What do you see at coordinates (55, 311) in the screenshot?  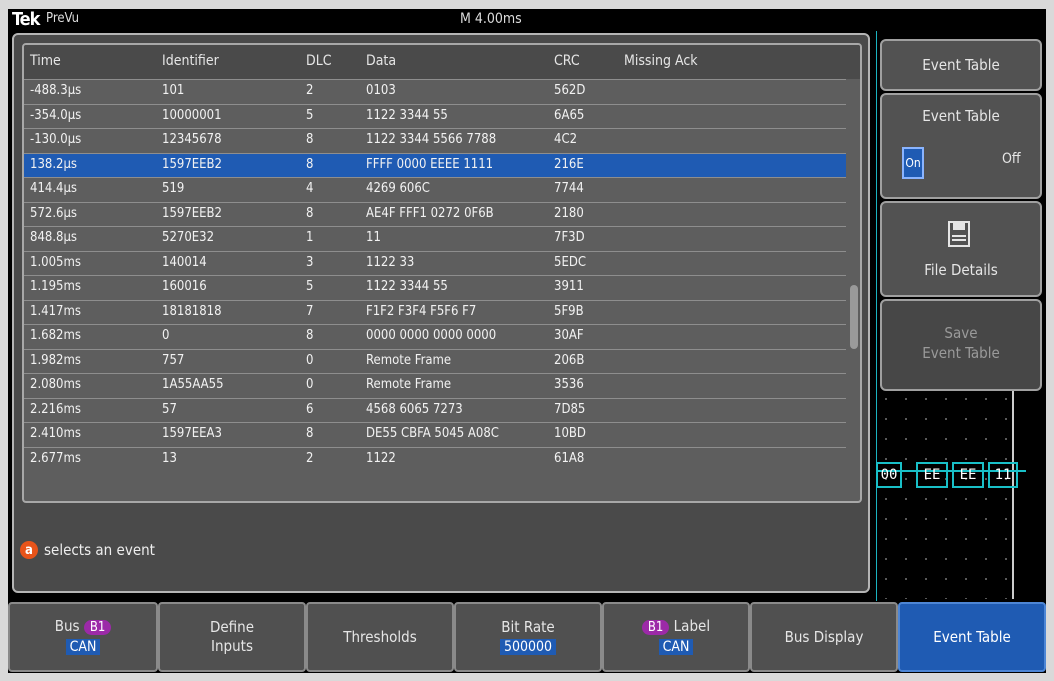 I see `cell-time: 1.417ms` at bounding box center [55, 311].